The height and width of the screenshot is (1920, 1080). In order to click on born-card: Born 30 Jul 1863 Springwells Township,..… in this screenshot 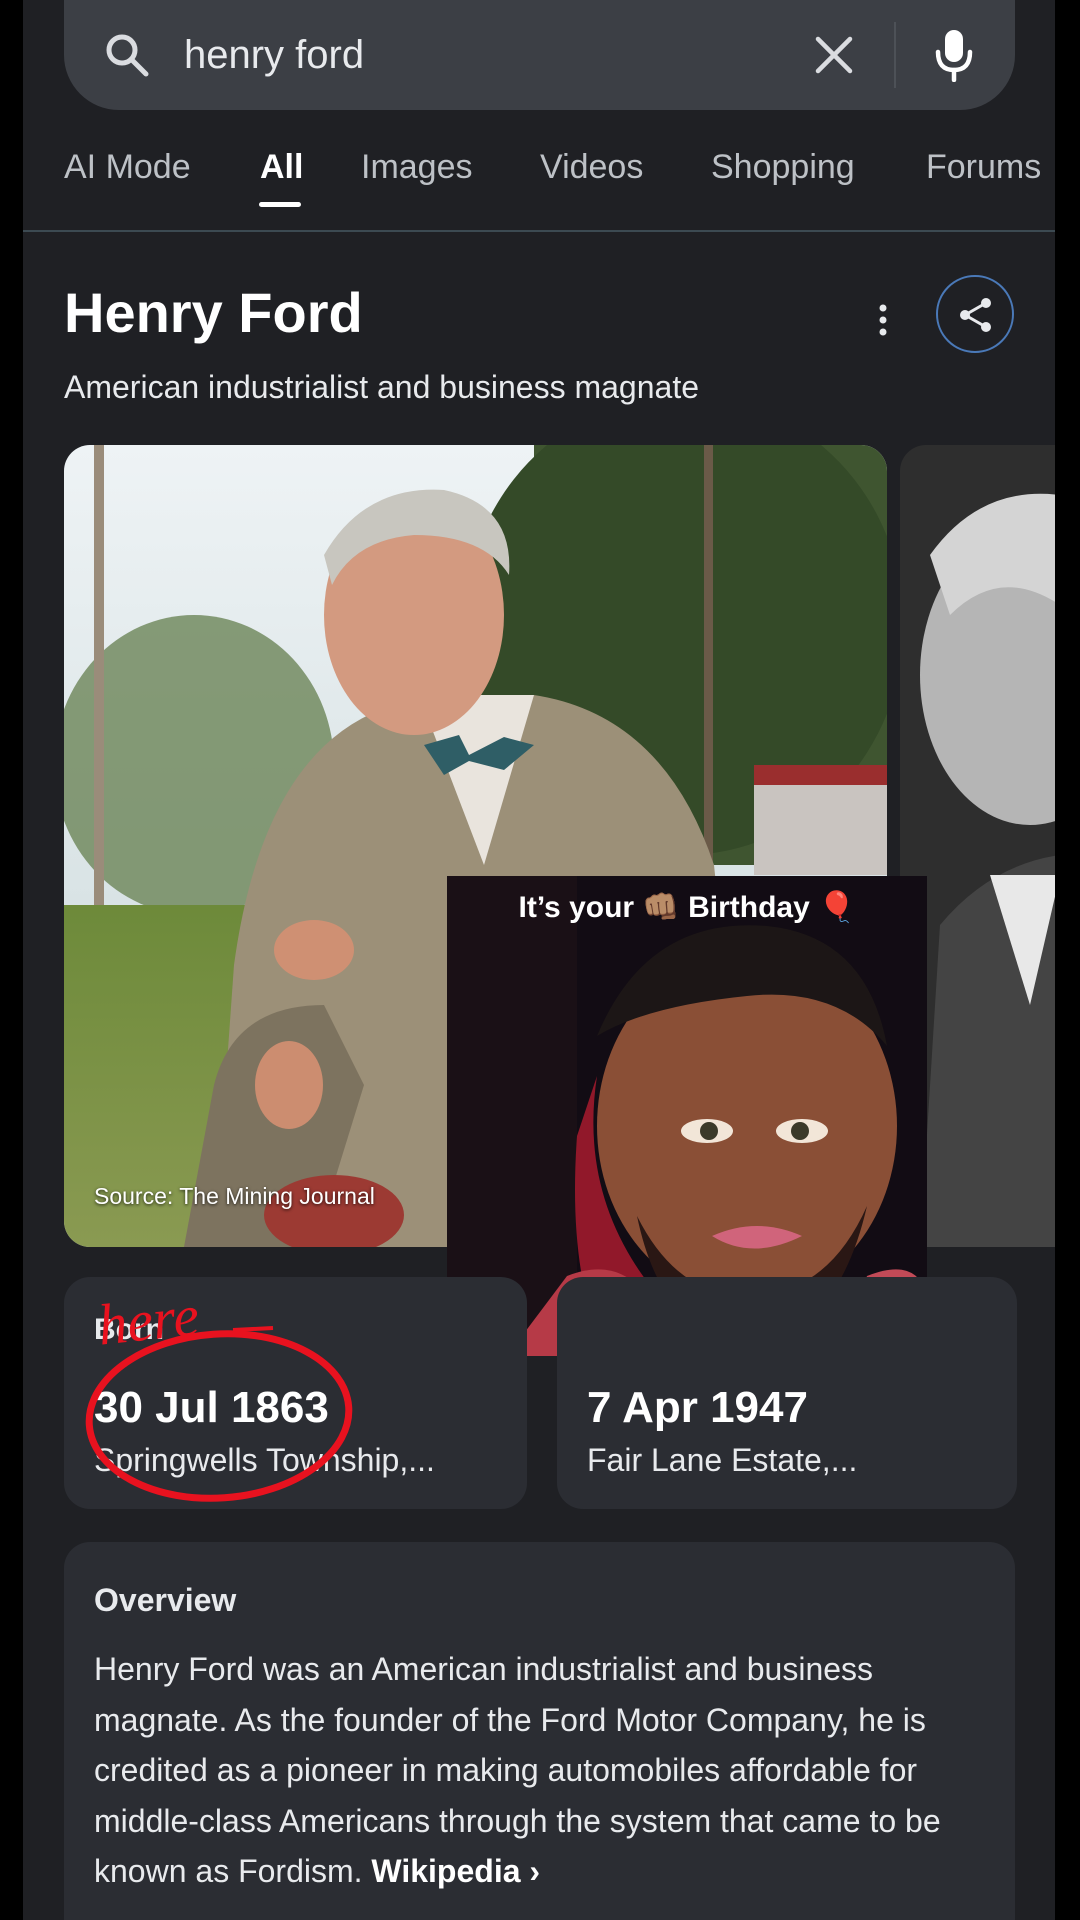, I will do `click(295, 1393)`.